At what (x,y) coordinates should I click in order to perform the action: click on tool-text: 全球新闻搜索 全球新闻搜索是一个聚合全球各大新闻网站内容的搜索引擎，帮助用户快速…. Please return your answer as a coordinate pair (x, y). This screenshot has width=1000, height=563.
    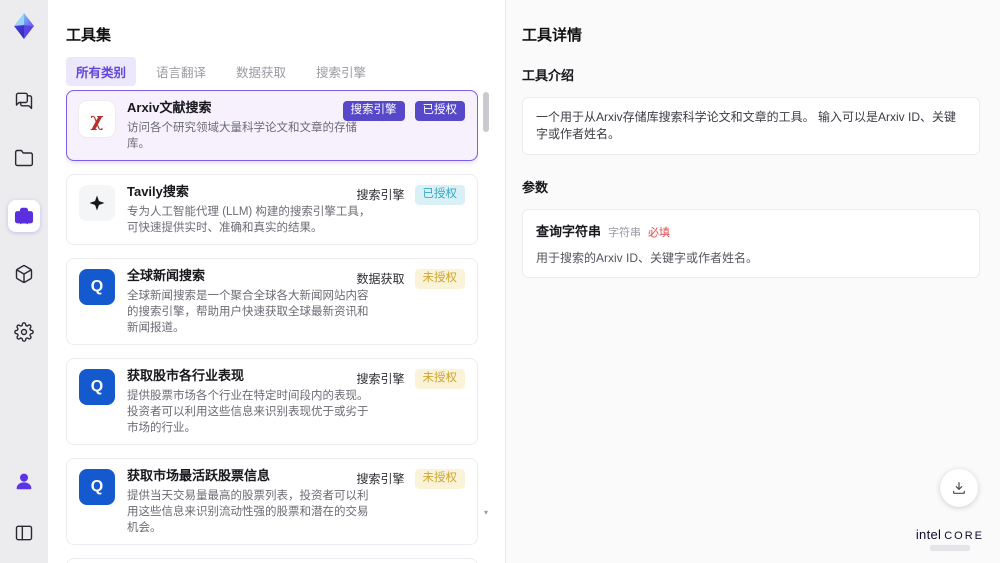
    Looking at the image, I should click on (253, 301).